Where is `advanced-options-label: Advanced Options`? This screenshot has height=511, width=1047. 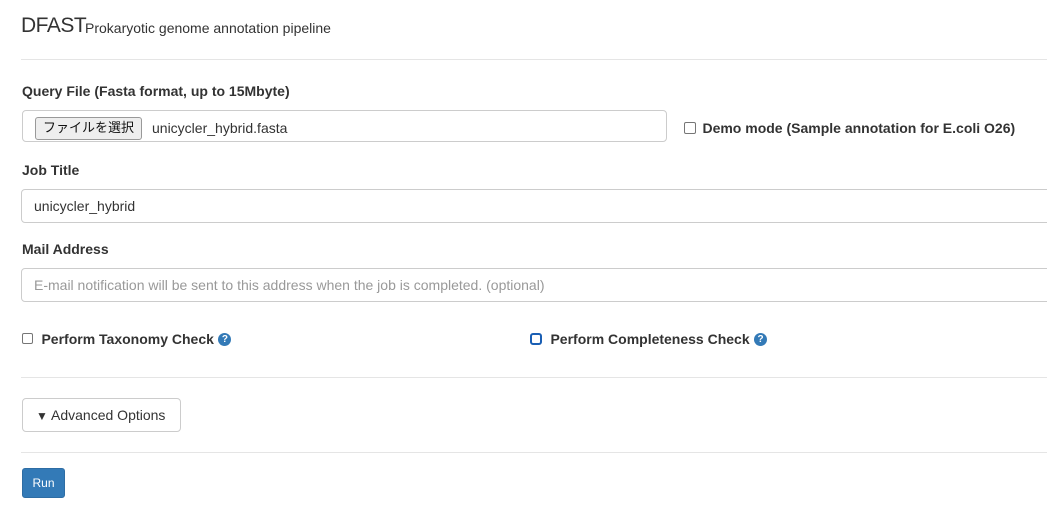 advanced-options-label: Advanced Options is located at coordinates (108, 415).